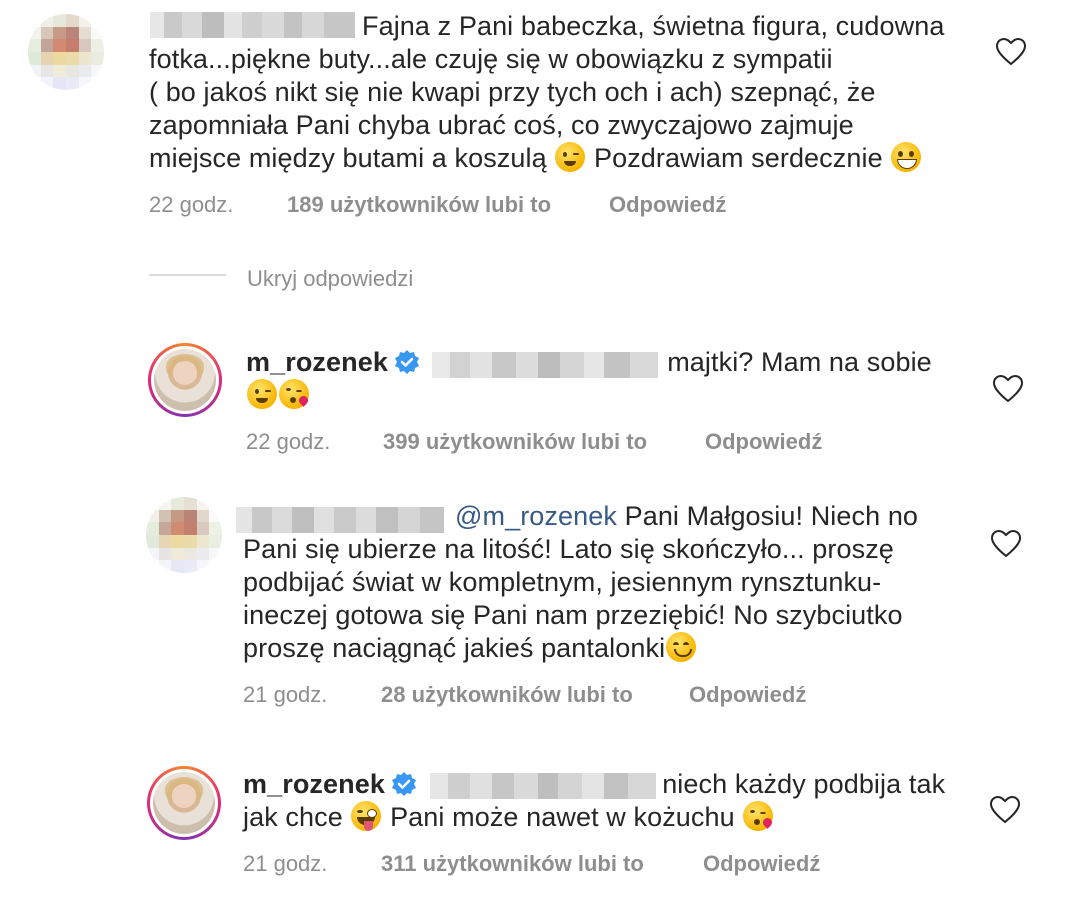 The height and width of the screenshot is (897, 1077). What do you see at coordinates (330, 279) in the screenshot?
I see `hide-replies-button: Ukryj odpowiedzi` at bounding box center [330, 279].